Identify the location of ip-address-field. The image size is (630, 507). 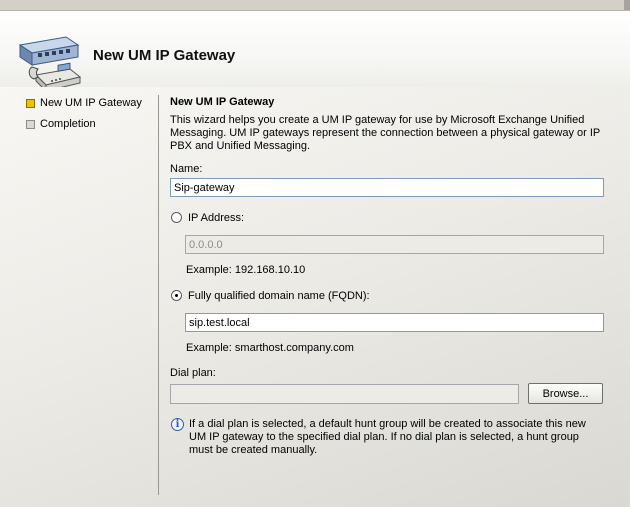
(394, 244).